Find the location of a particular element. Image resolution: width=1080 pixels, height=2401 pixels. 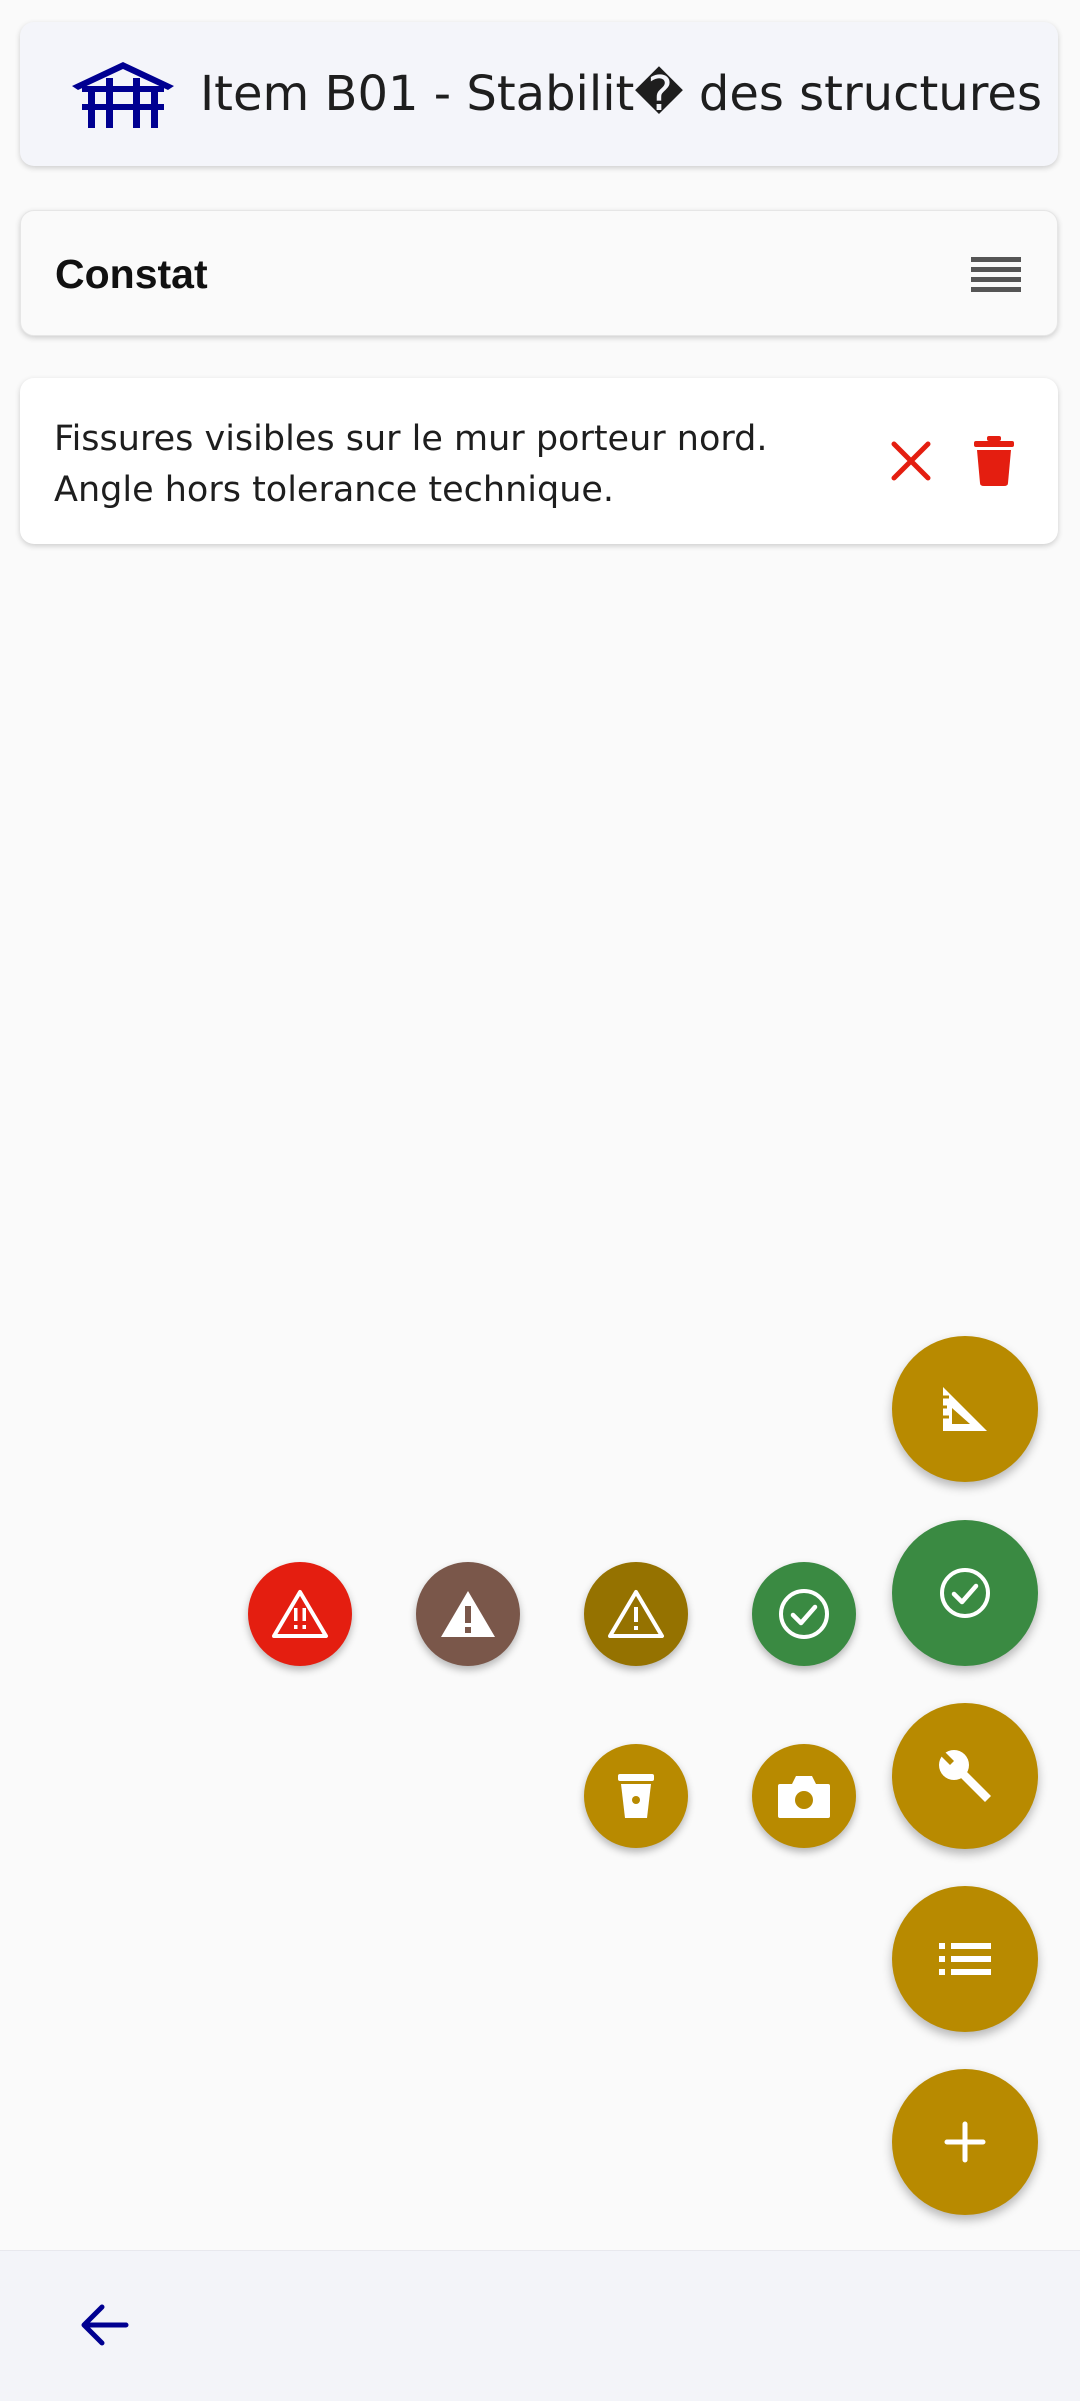

plus-icon is located at coordinates (965, 2142).